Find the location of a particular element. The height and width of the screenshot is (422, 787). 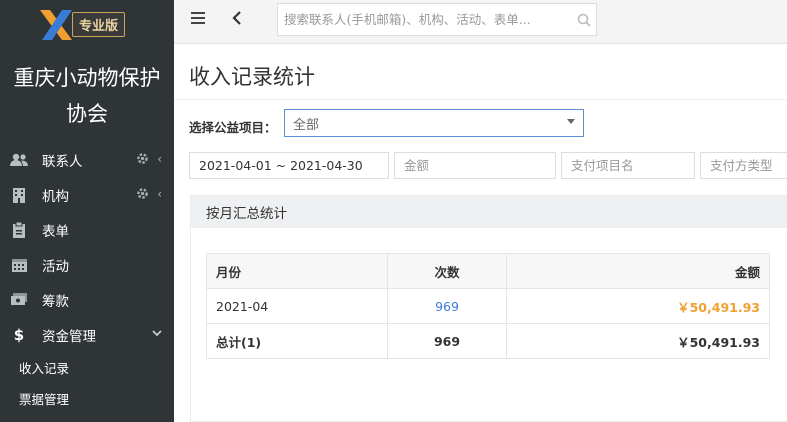

sidebar-item-label: 筹款 is located at coordinates (55, 301).